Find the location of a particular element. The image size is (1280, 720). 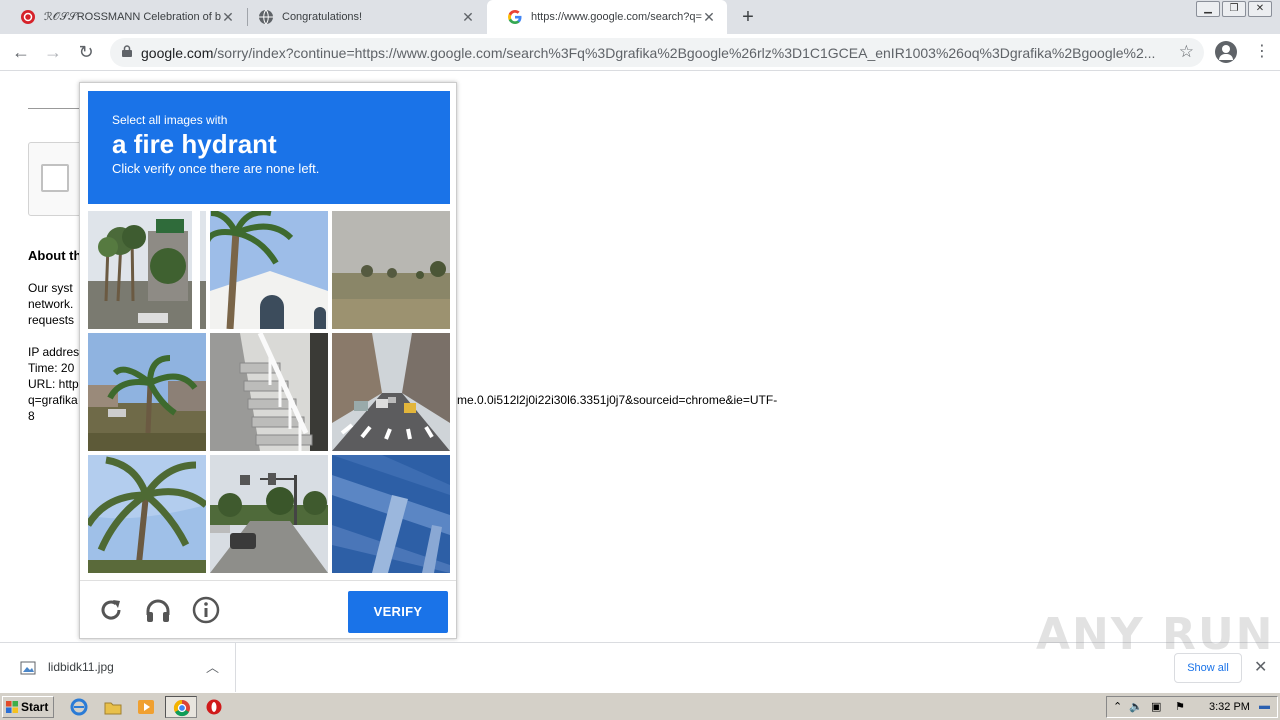

show-desktop-icon: ▬ is located at coordinates (1264, 706).